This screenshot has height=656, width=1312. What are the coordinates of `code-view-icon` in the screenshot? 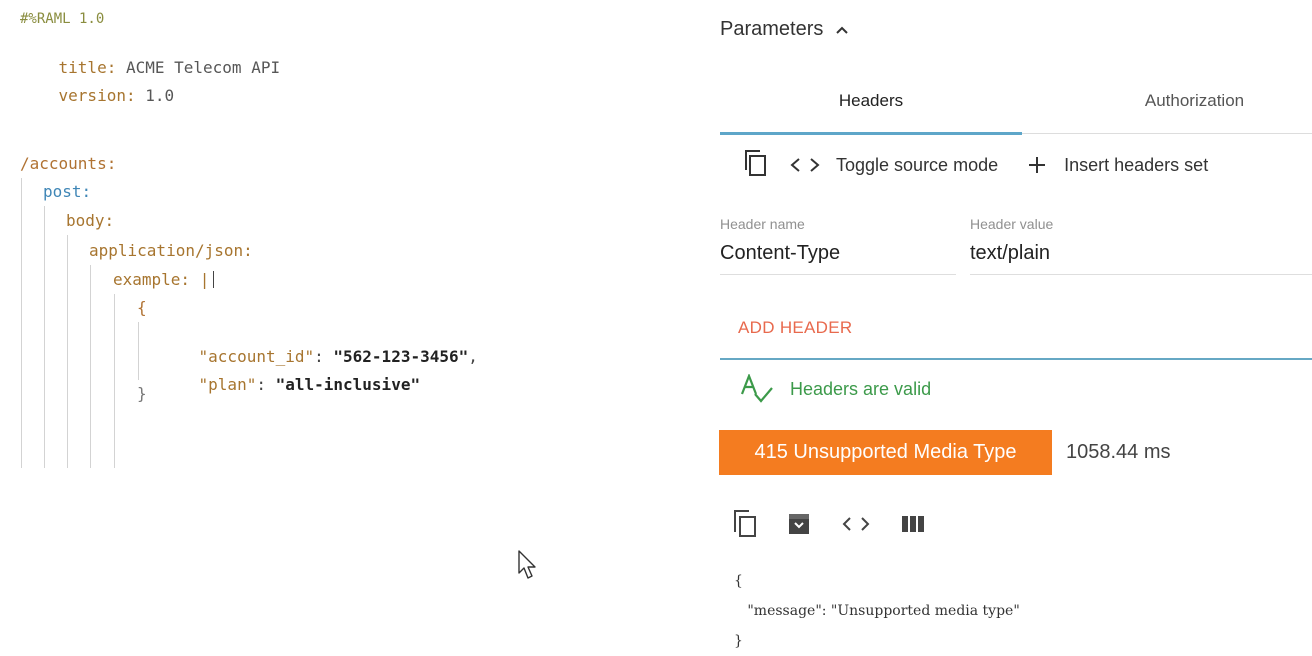 It's located at (856, 524).